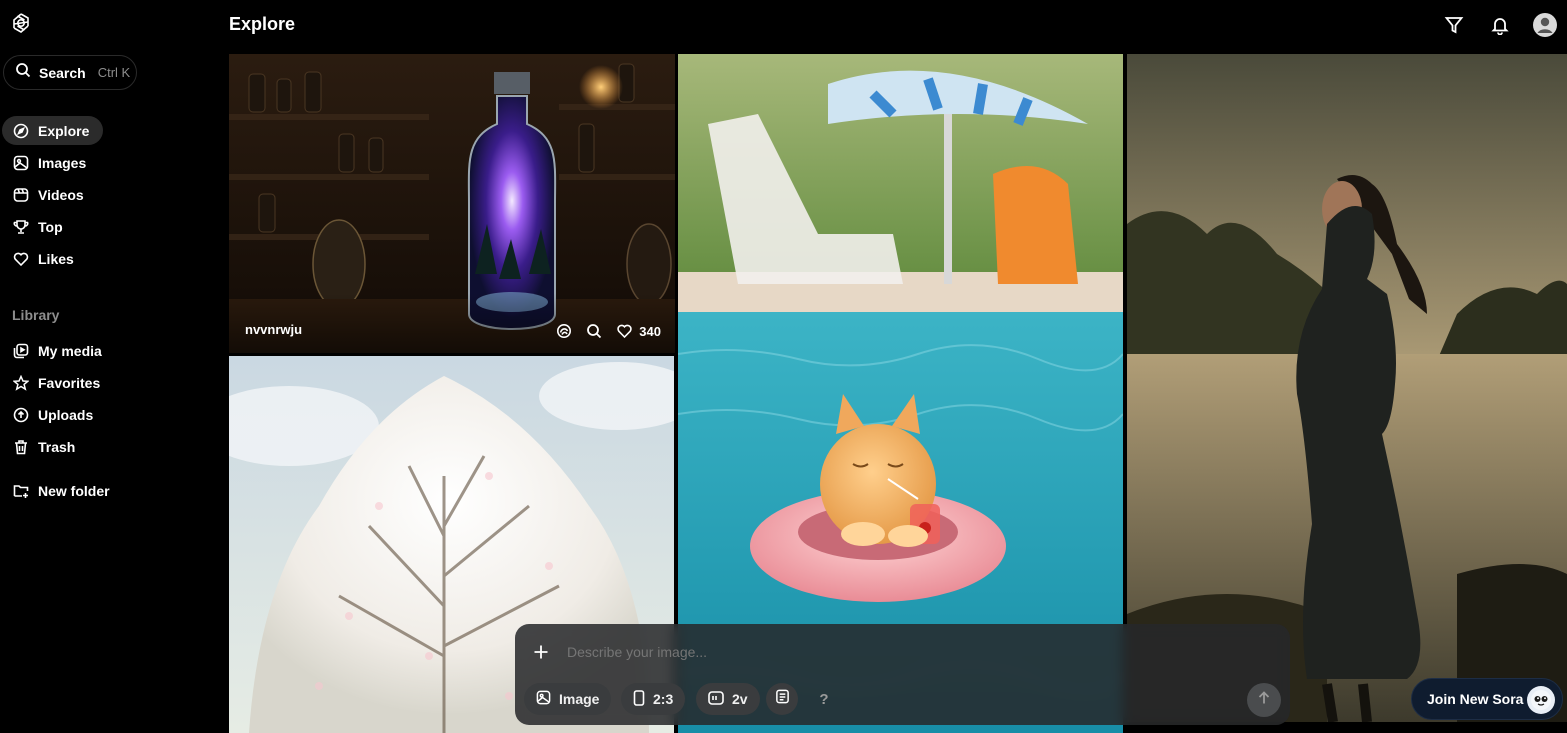  Describe the element at coordinates (21, 415) in the screenshot. I see `upload-icon` at that location.